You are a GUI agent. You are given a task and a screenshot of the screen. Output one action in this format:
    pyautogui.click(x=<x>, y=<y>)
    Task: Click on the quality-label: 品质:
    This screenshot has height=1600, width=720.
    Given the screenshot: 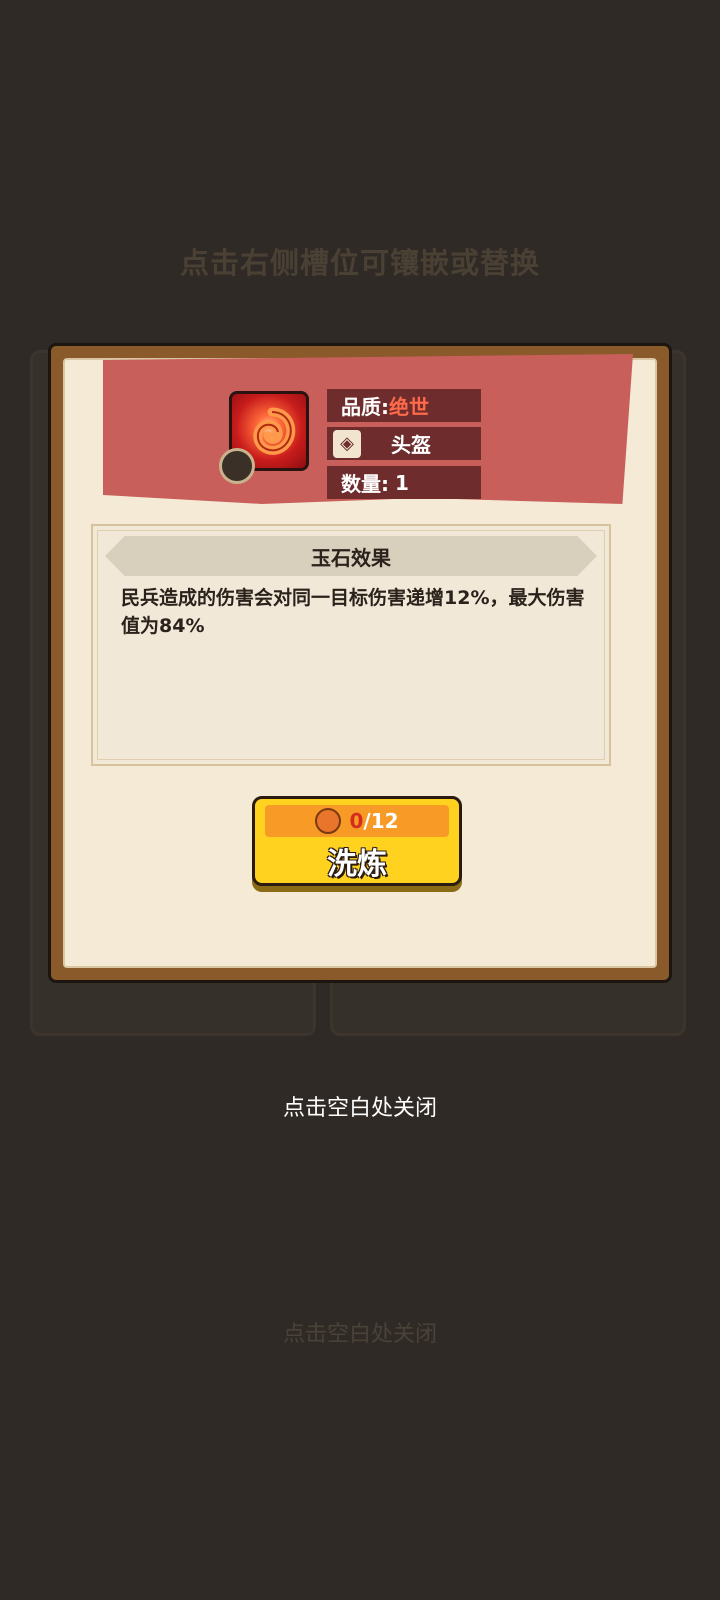 What is the action you would take?
    pyautogui.click(x=365, y=407)
    